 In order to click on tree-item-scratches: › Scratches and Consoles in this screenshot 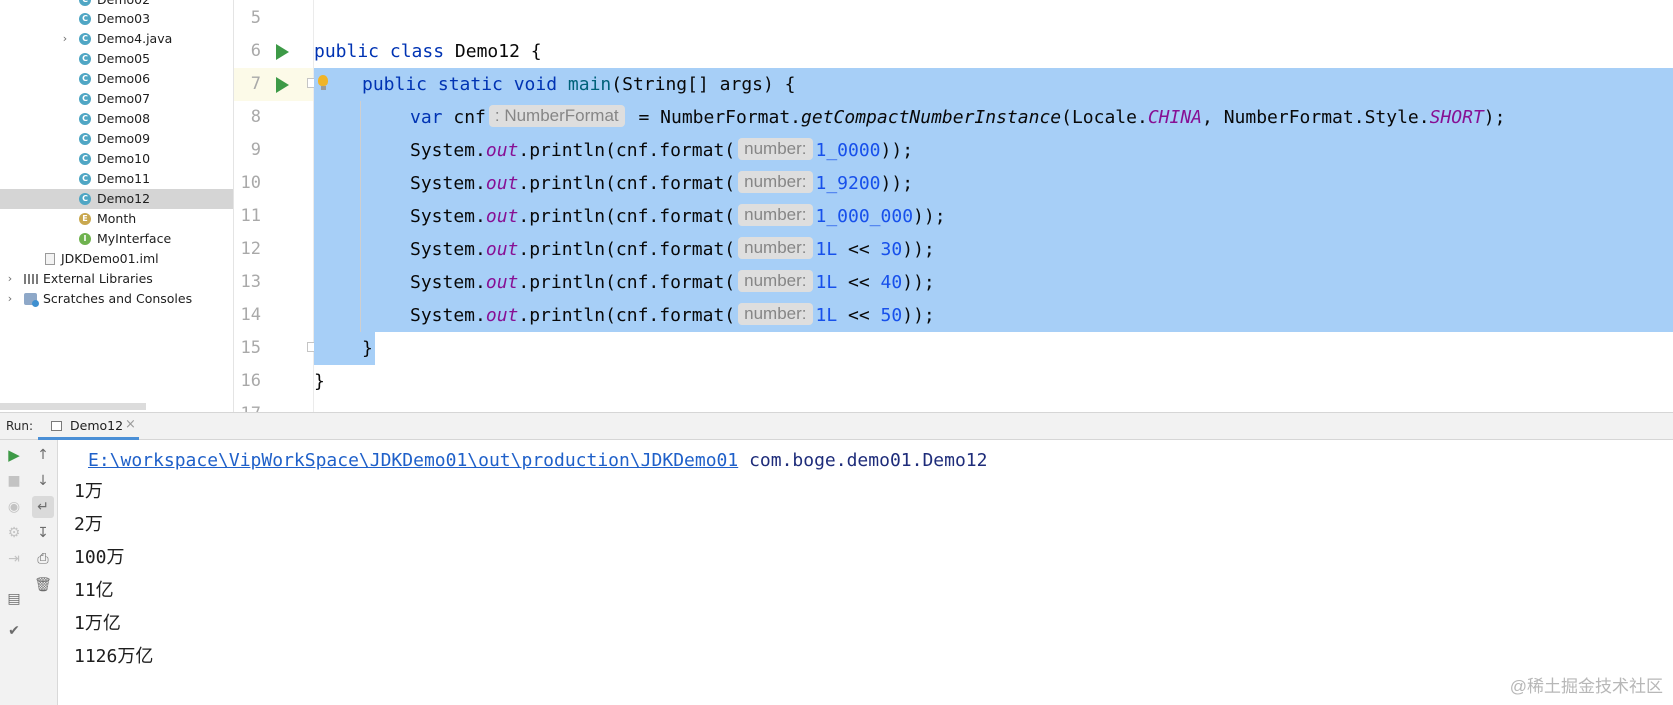, I will do `click(116, 299)`.